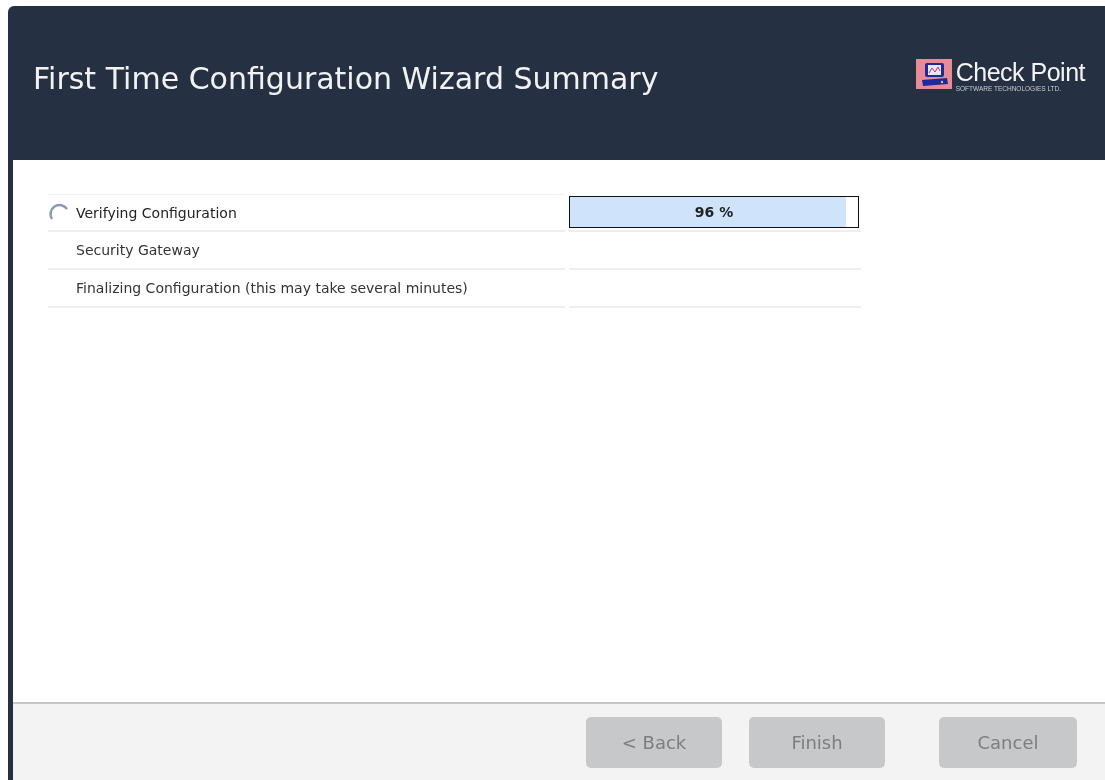  What do you see at coordinates (272, 288) in the screenshot?
I see `step-label: Finalizing Configuration (this may take several minutes)` at bounding box center [272, 288].